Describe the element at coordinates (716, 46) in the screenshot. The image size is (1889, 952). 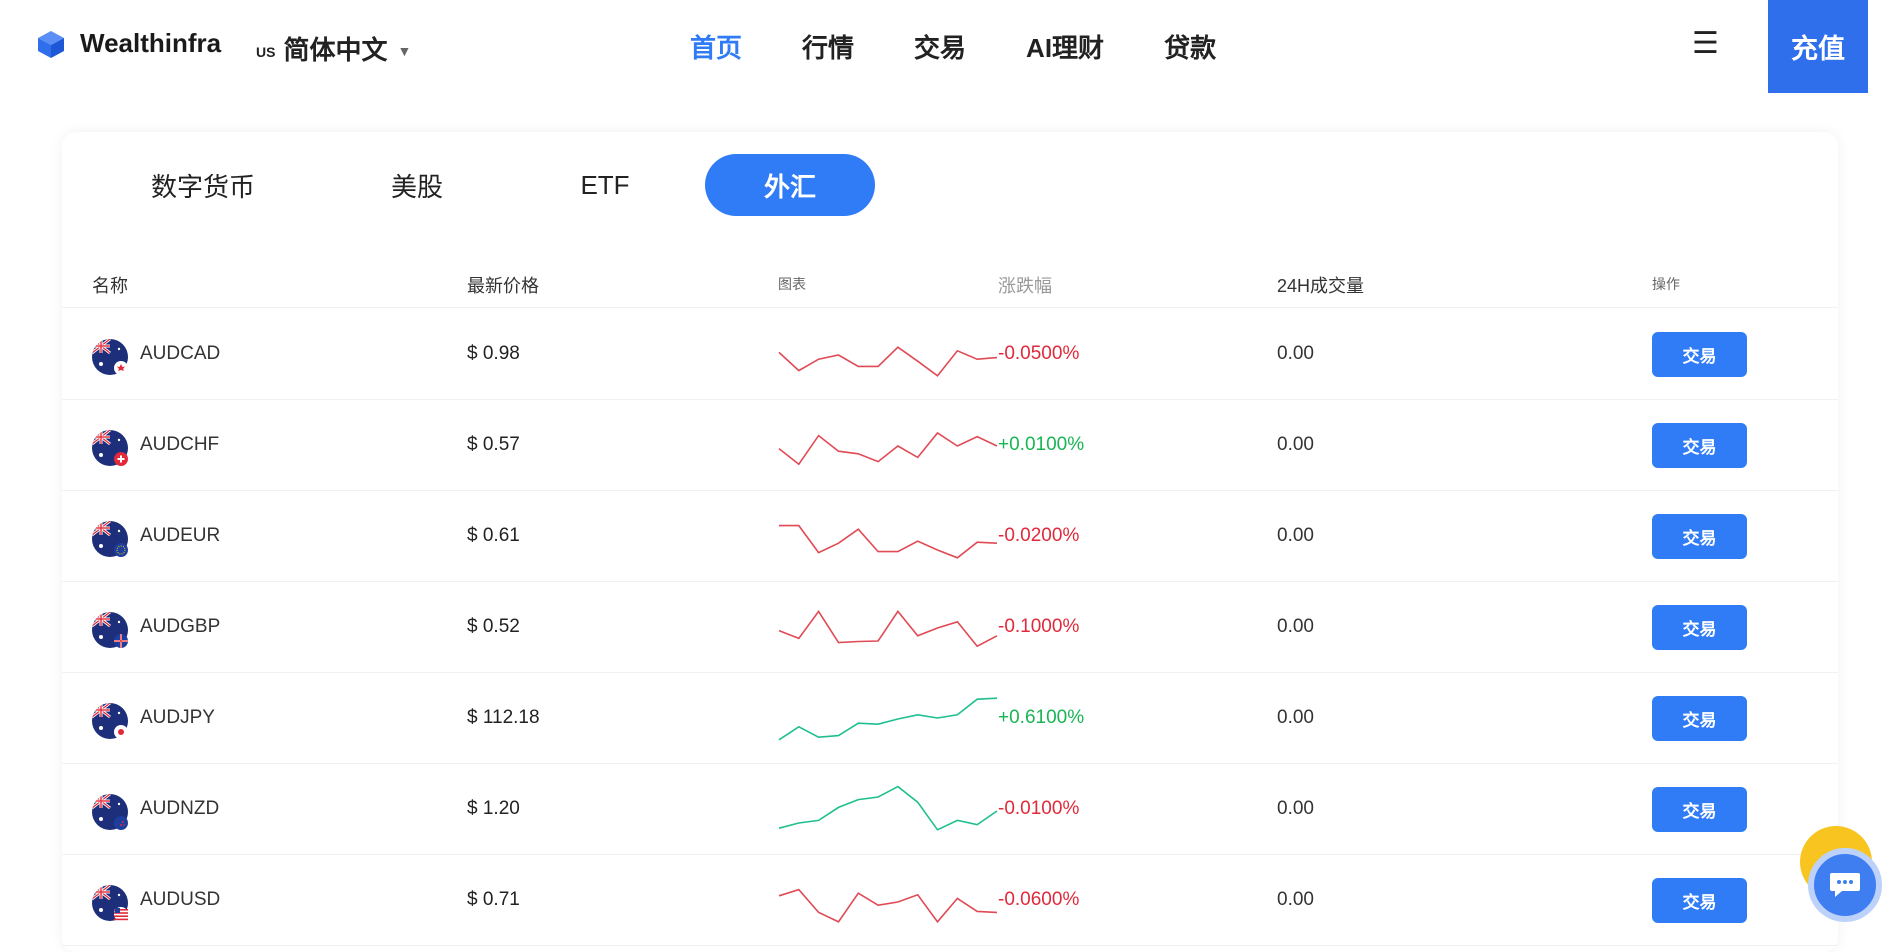
I see `nav-item-home: 首页` at that location.